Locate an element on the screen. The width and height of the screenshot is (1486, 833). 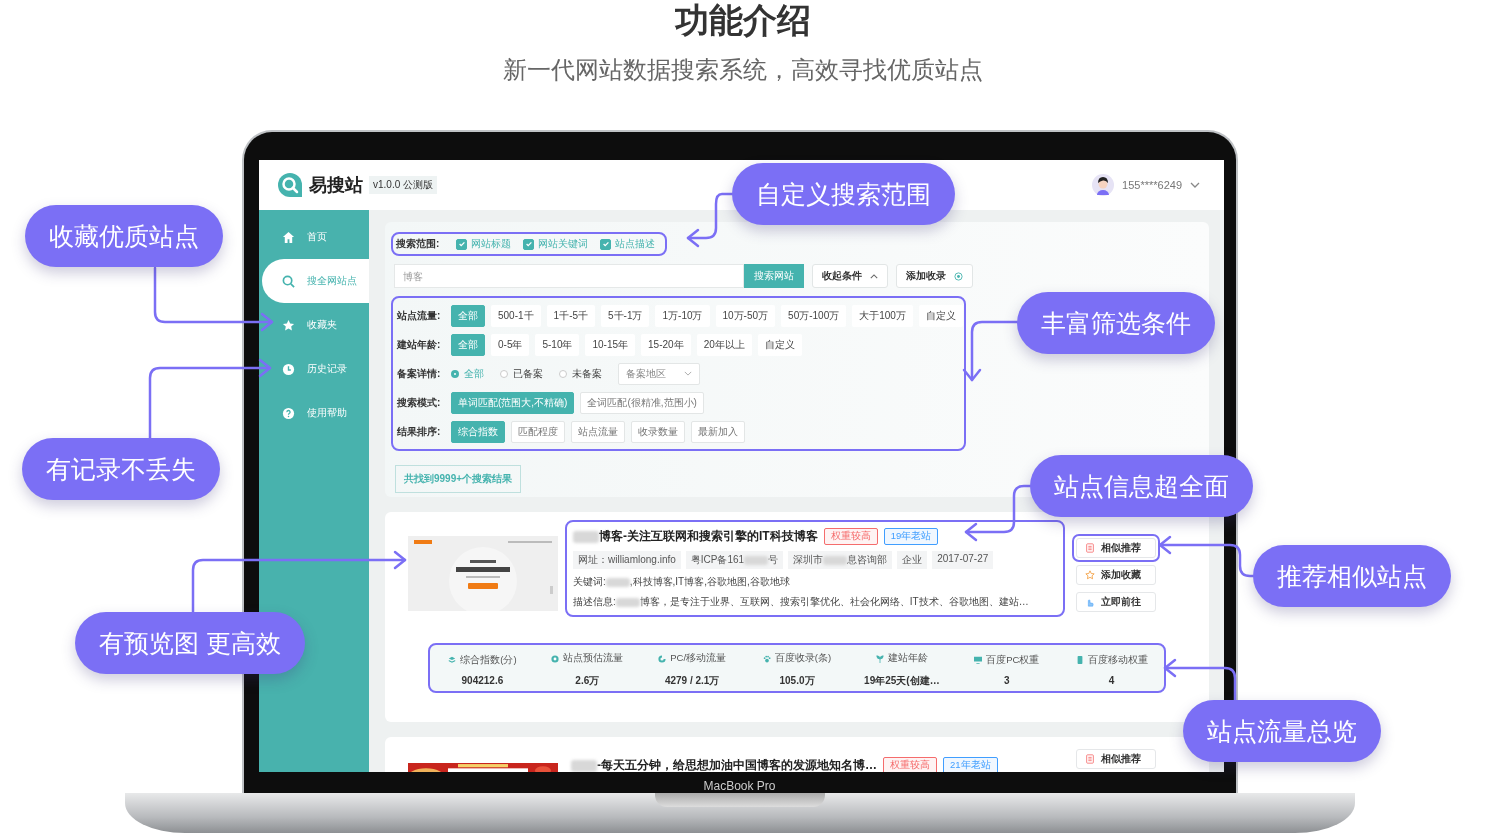
logo-icon is located at coordinates (290, 185).